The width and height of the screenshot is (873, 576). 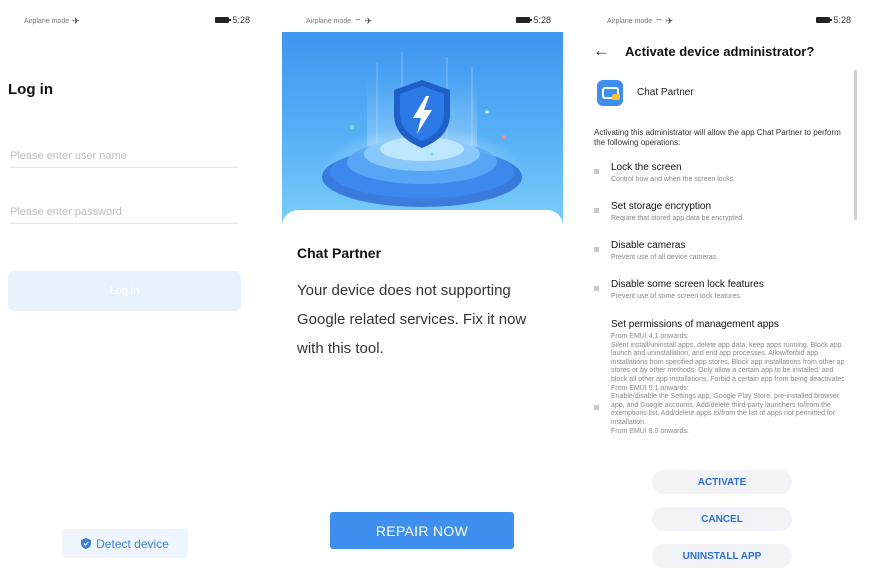 What do you see at coordinates (124, 212) in the screenshot?
I see `password-input` at bounding box center [124, 212].